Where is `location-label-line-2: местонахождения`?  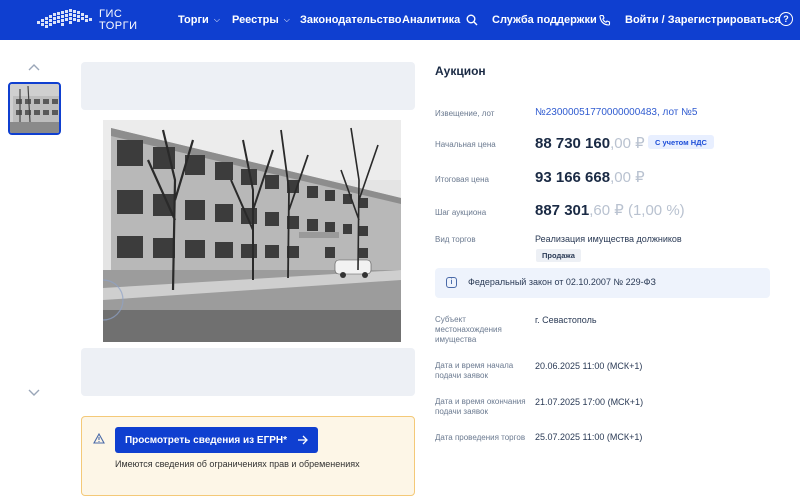
location-label-line-2: местонахождения is located at coordinates (468, 329).